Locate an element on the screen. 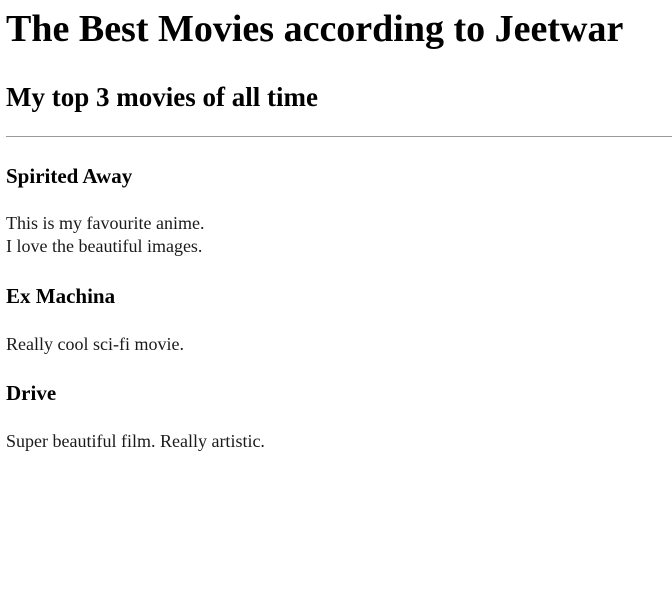 The width and height of the screenshot is (672, 603). description-line: Super beautiful film. Really artistic. is located at coordinates (135, 441).